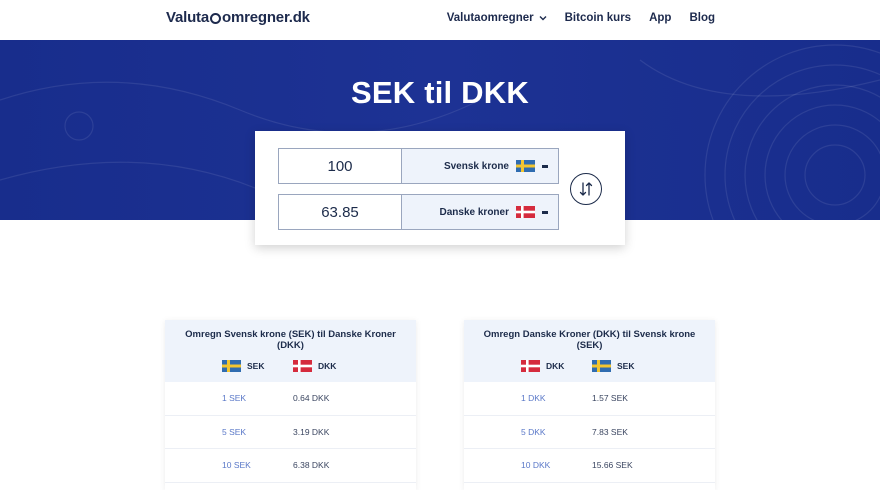 The image size is (880, 490). I want to click on nav-item-valutaomregner: Valutaomregner, so click(497, 18).